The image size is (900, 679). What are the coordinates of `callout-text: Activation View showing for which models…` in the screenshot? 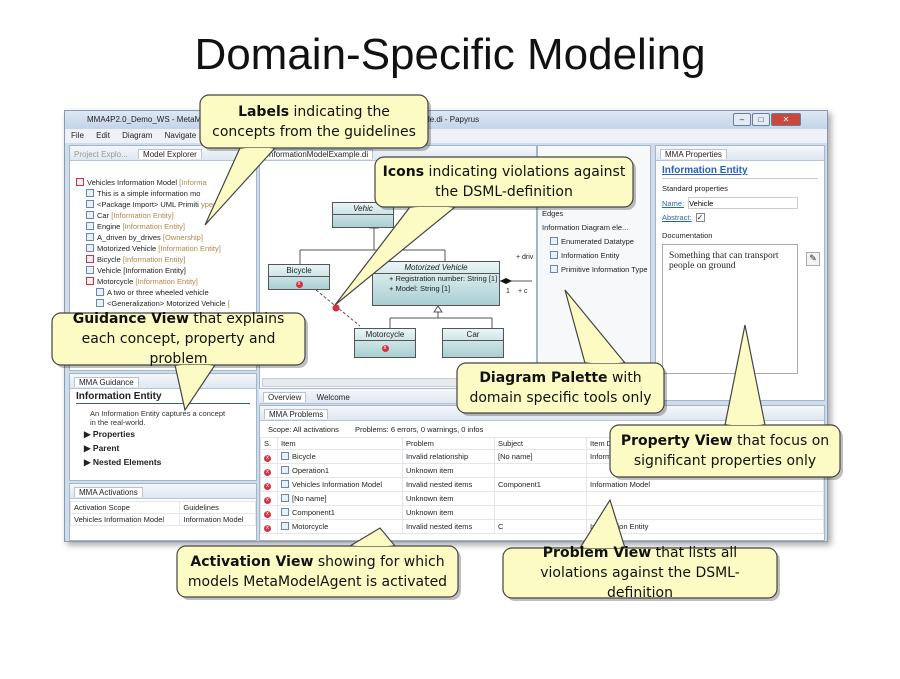 It's located at (317, 571).